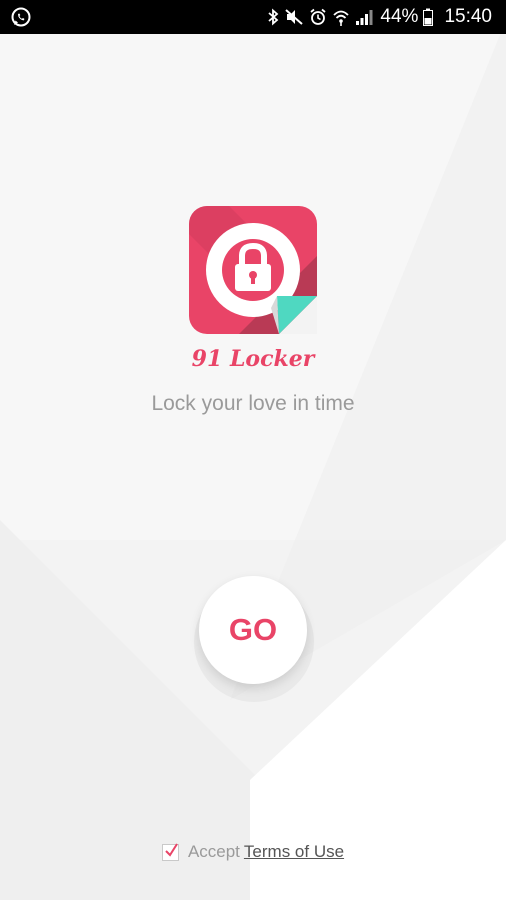 This screenshot has width=506, height=900. I want to click on battery-icon, so click(428, 17).